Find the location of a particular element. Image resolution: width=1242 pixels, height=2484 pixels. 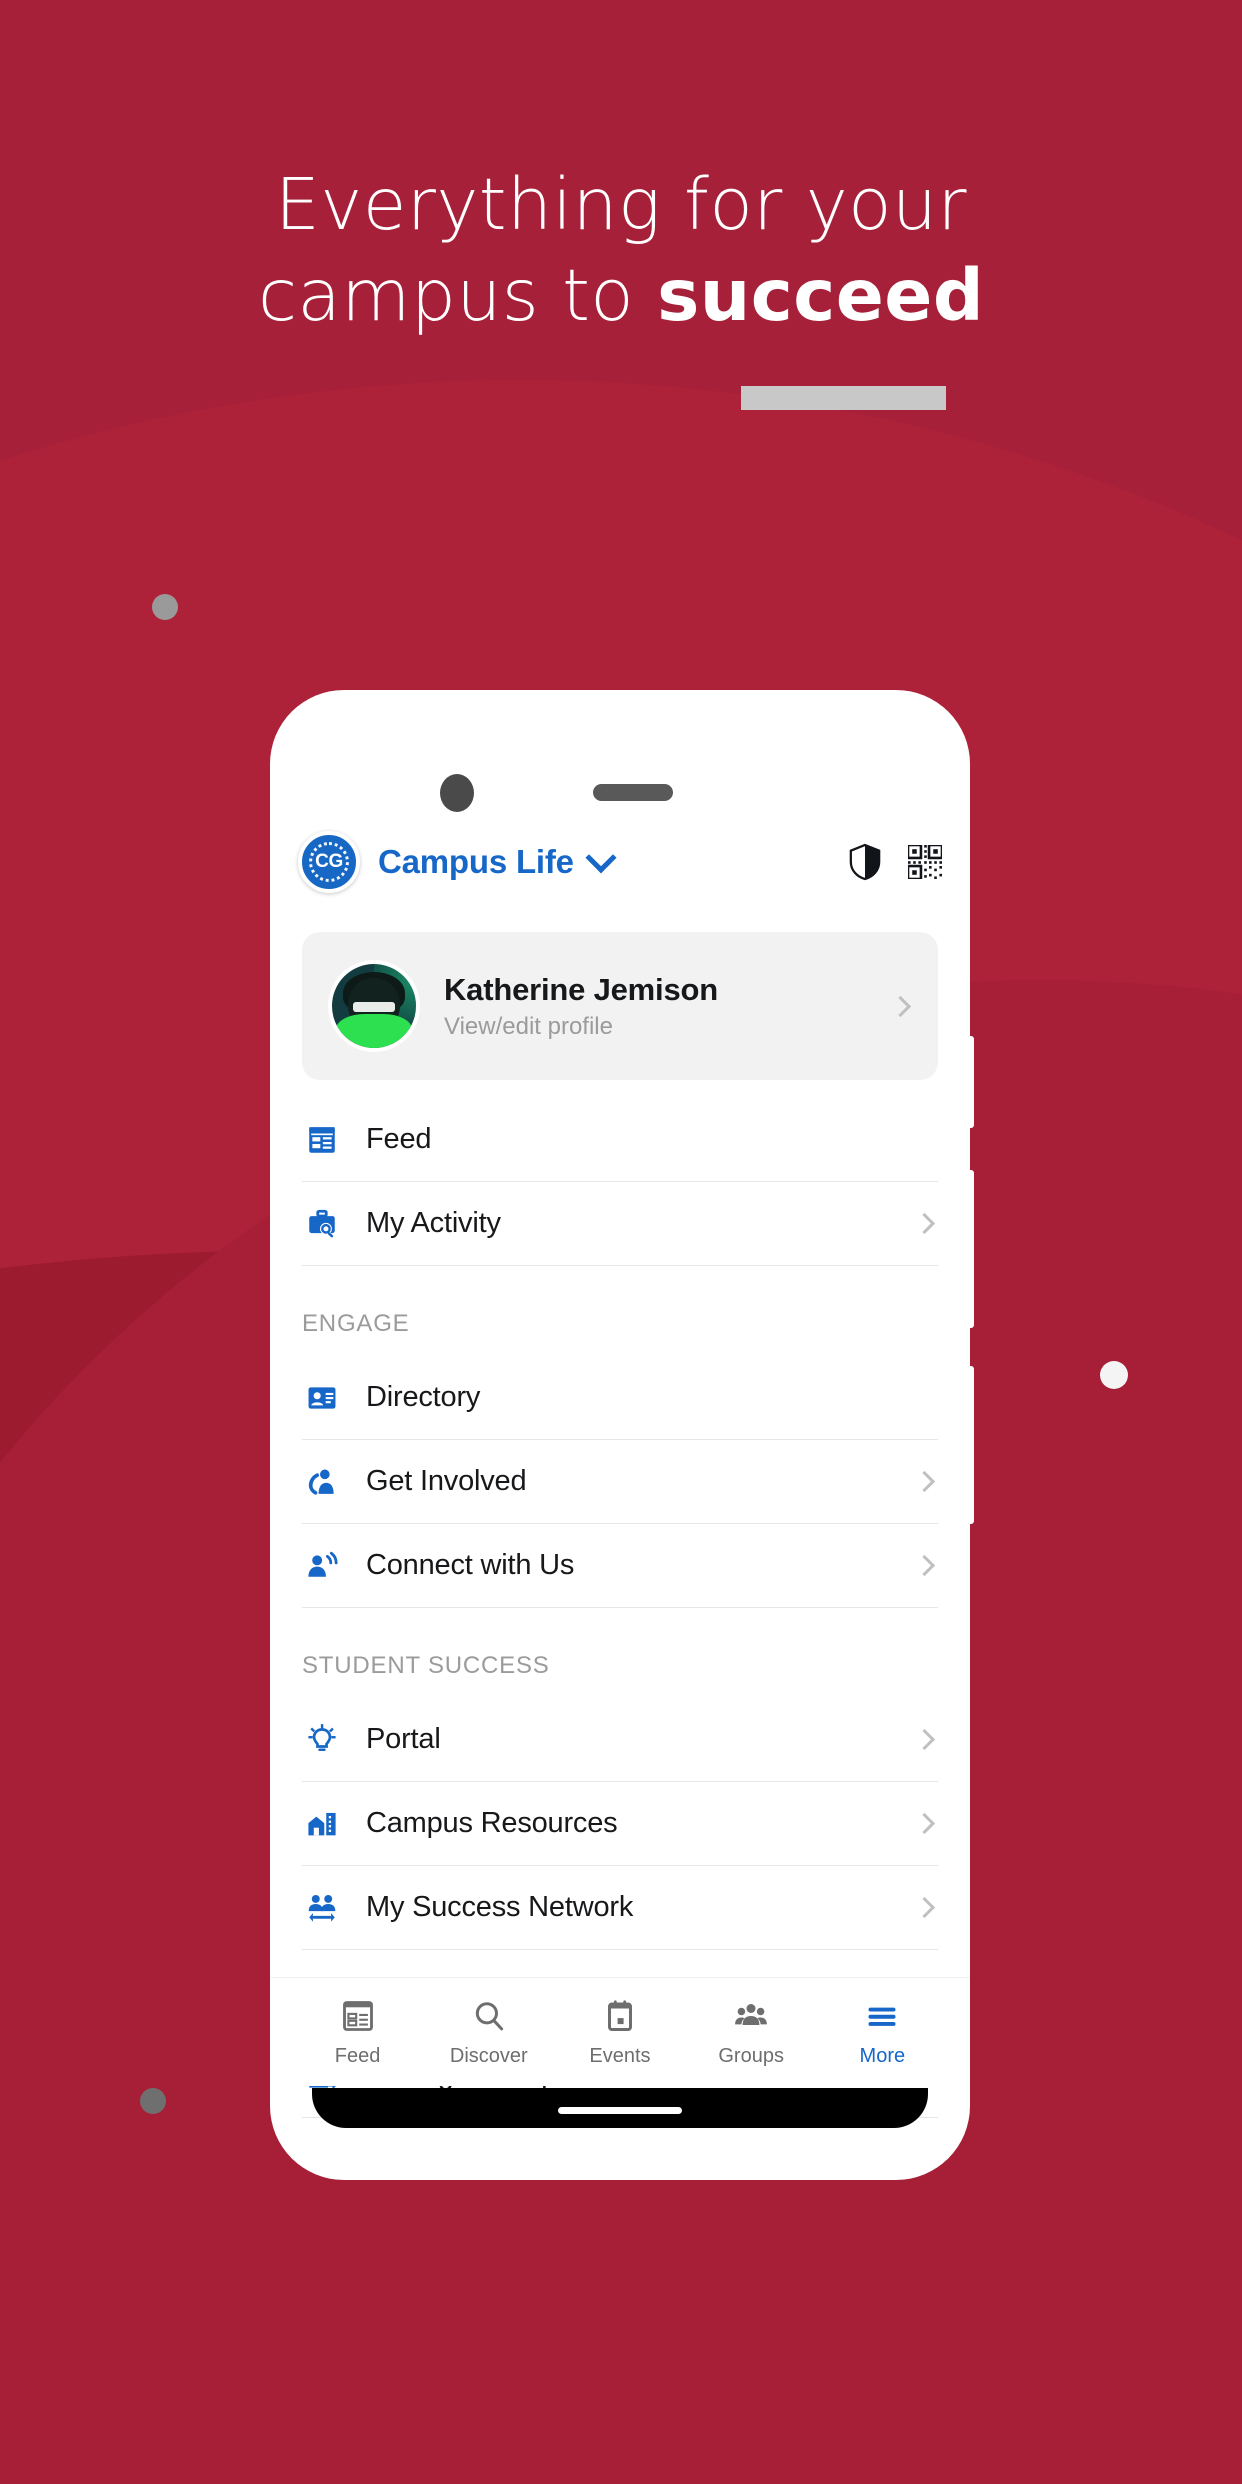

hamburger-icon is located at coordinates (882, 2016).